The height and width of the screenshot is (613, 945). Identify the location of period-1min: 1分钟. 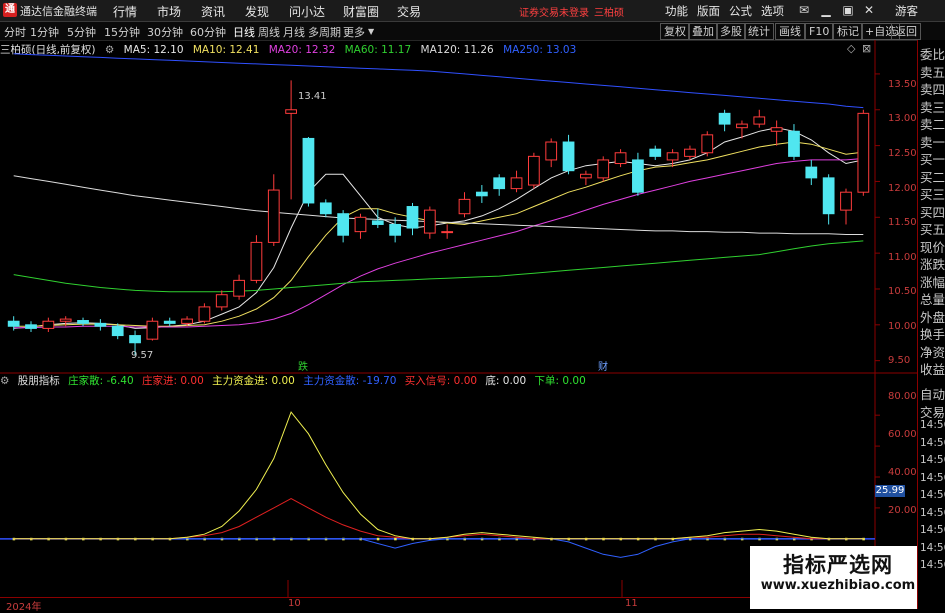
(44, 32).